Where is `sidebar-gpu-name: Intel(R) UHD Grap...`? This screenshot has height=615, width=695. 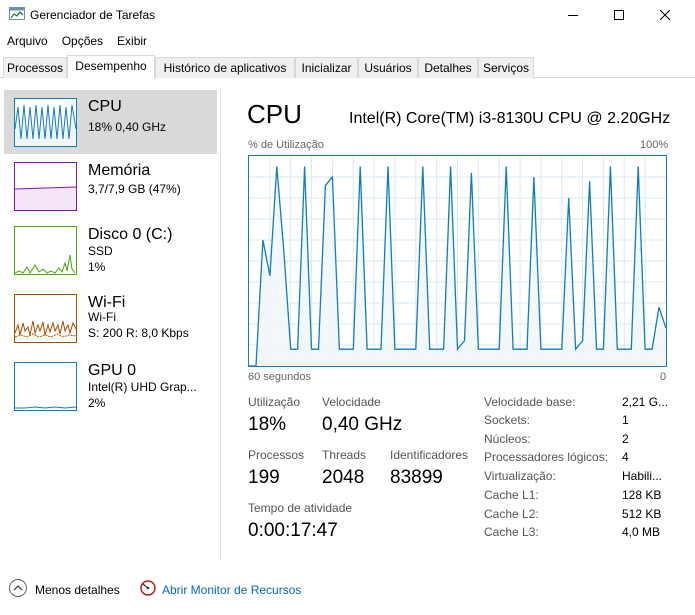 sidebar-gpu-name: Intel(R) UHD Grap... is located at coordinates (142, 387).